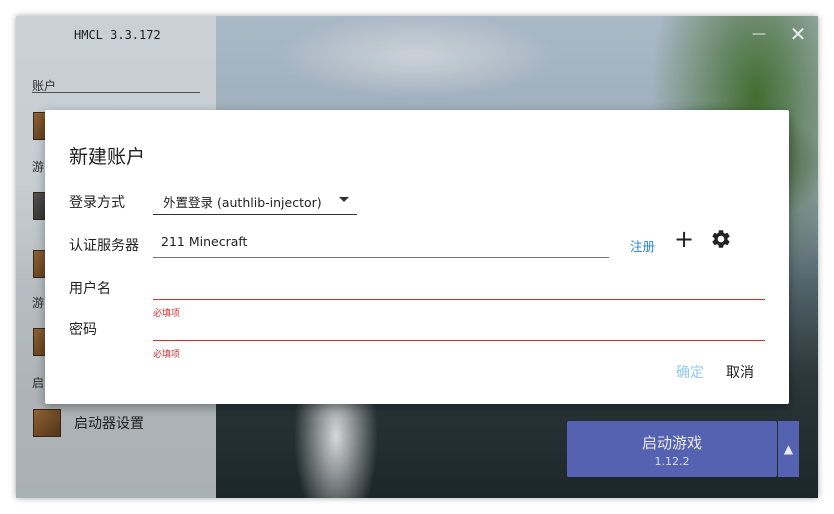 This screenshot has width=834, height=514. What do you see at coordinates (721, 239) in the screenshot?
I see `gear-icon` at bounding box center [721, 239].